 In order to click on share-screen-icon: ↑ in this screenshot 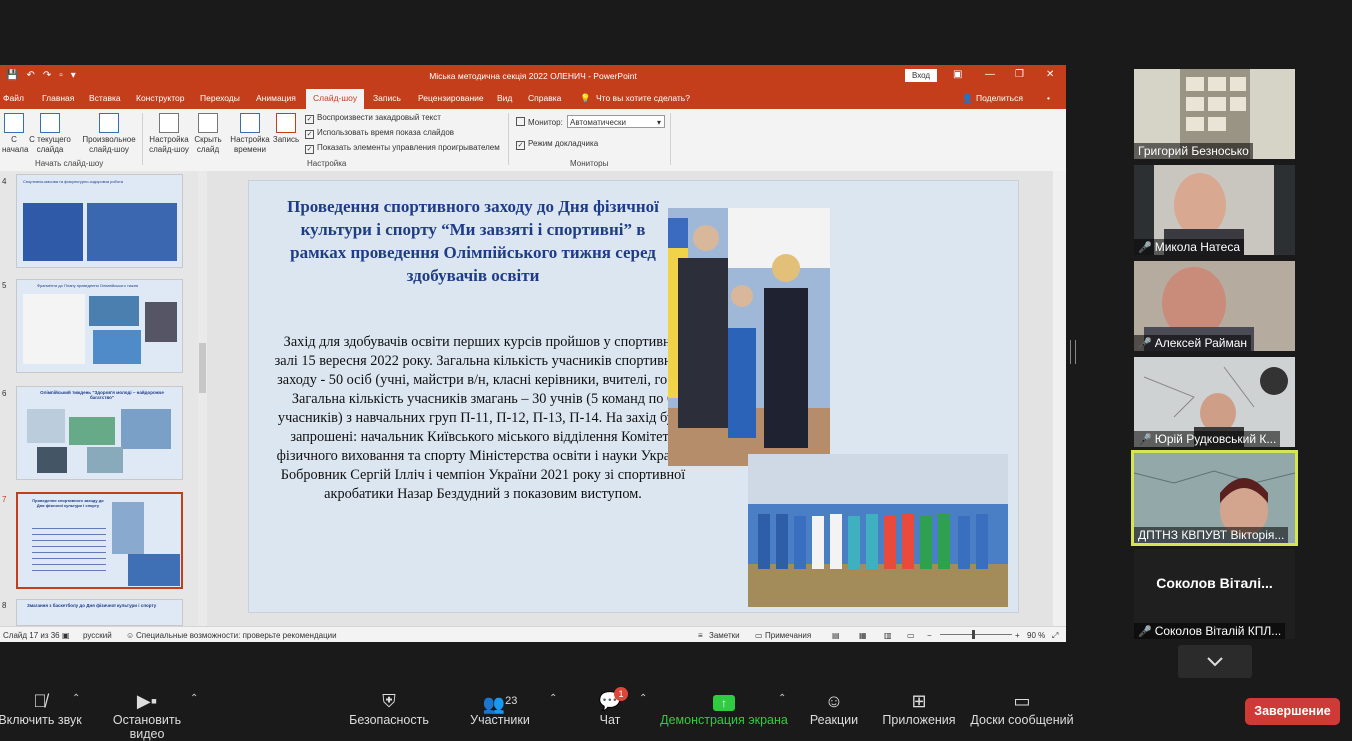, I will do `click(724, 702)`.